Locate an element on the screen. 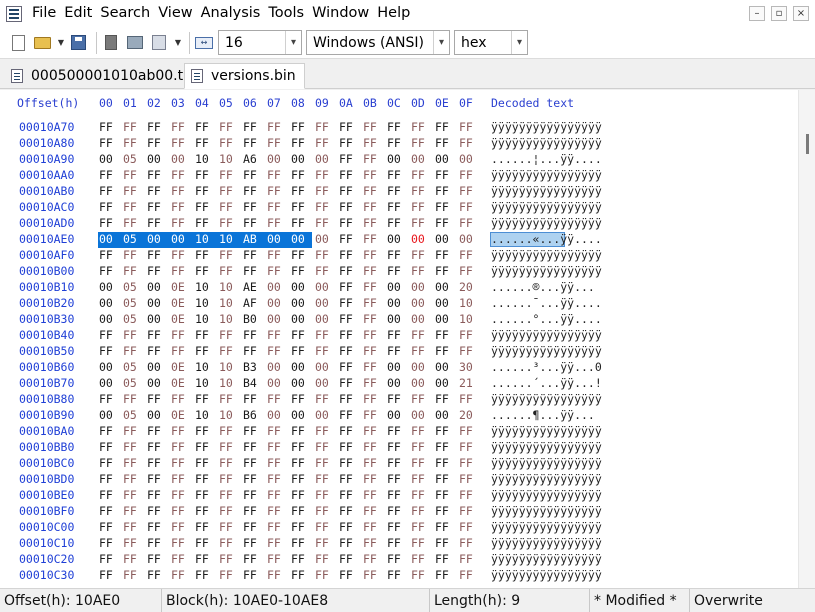 This screenshot has height=612, width=815. charset-select: Windows (ANSI) ▾ is located at coordinates (378, 42).